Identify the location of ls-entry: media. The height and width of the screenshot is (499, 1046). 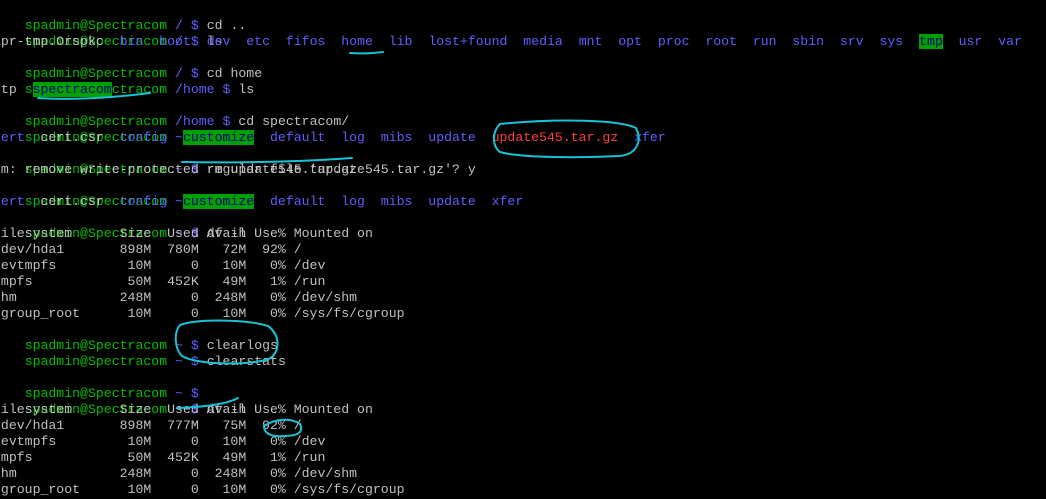
(543, 41).